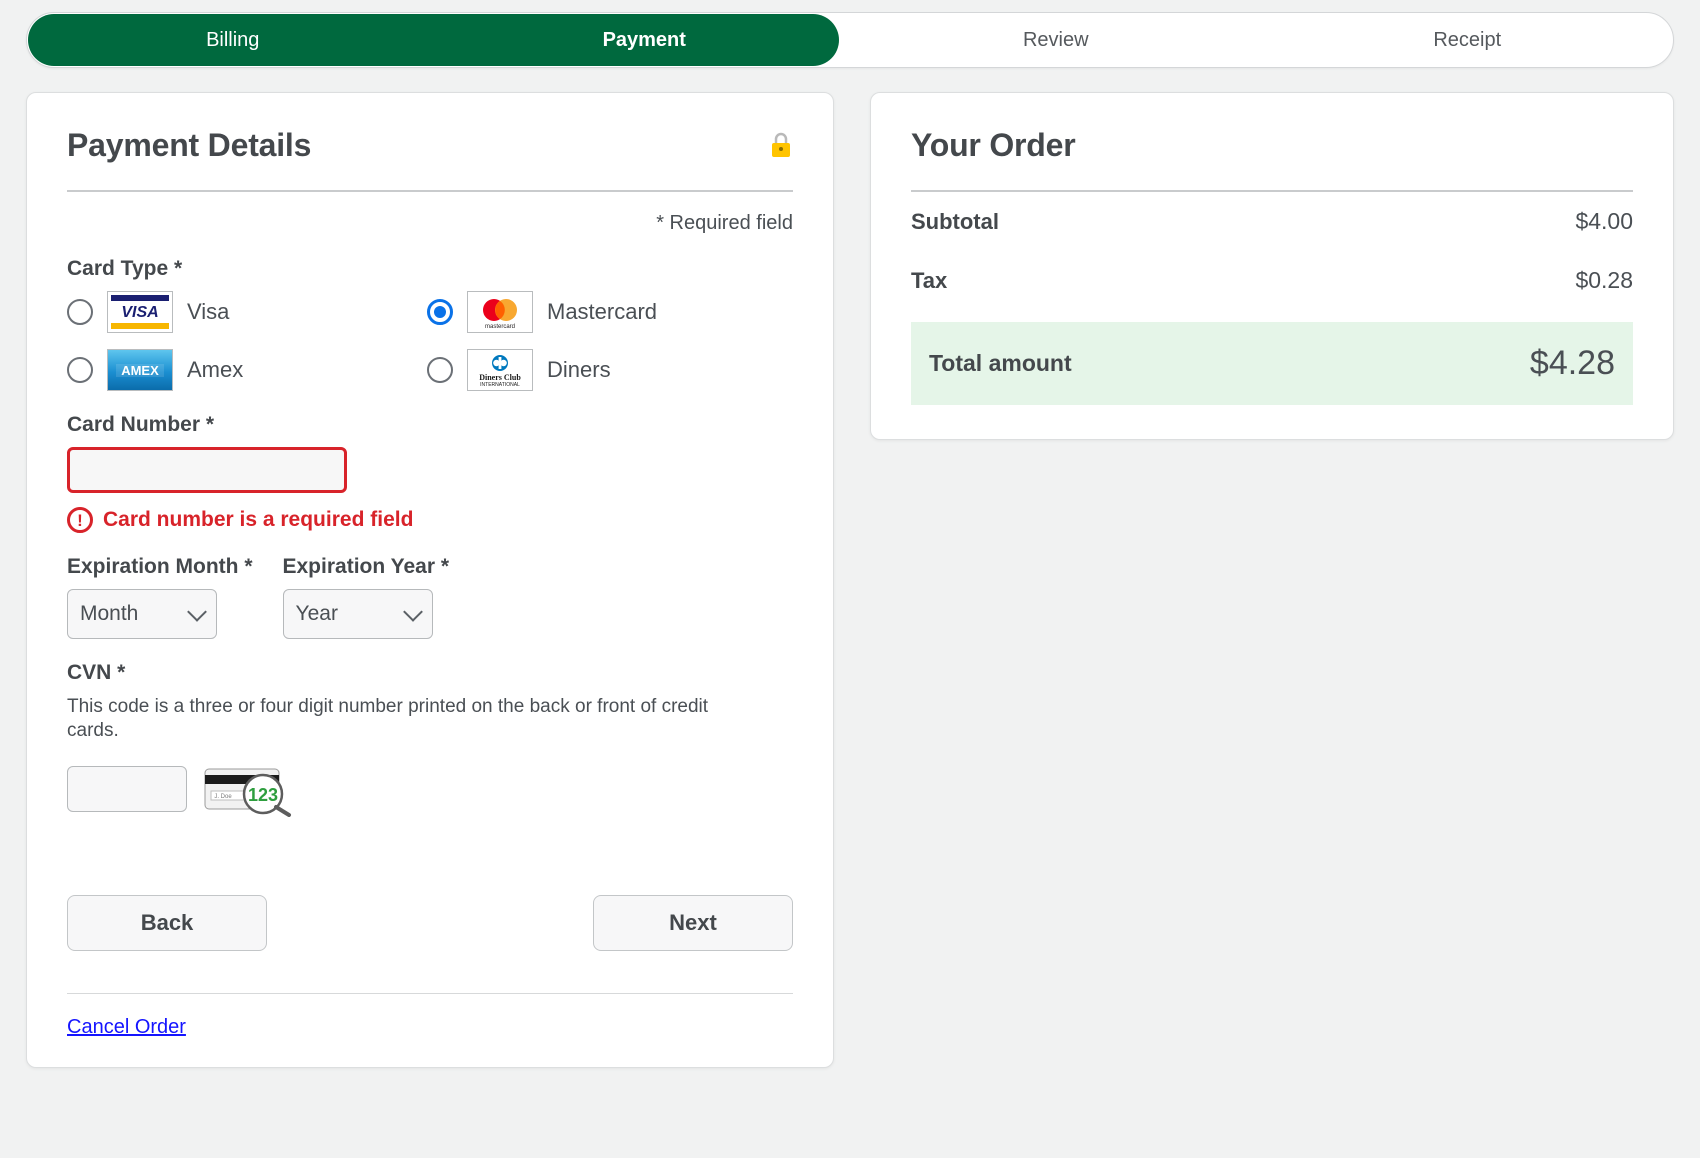  Describe the element at coordinates (167, 922) in the screenshot. I see `back-button: Back` at that location.